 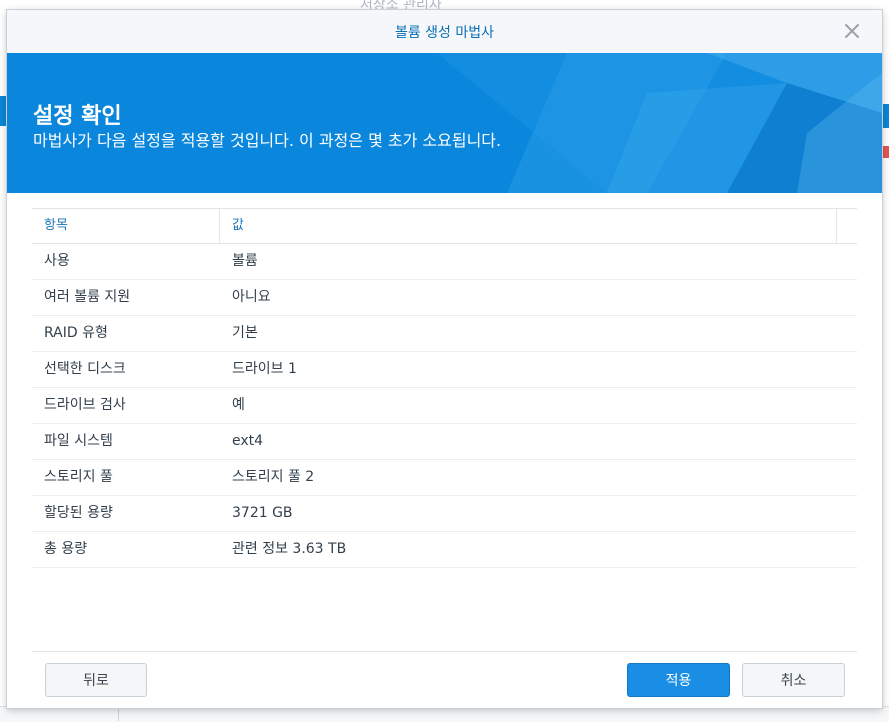 What do you see at coordinates (444, 298) in the screenshot?
I see `table-row: 여러 볼륨 지원 아니요` at bounding box center [444, 298].